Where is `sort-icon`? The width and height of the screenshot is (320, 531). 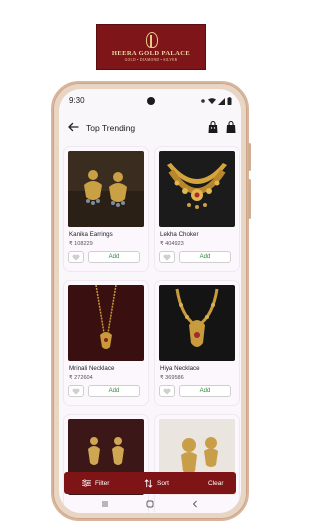
sort-icon is located at coordinates (148, 483).